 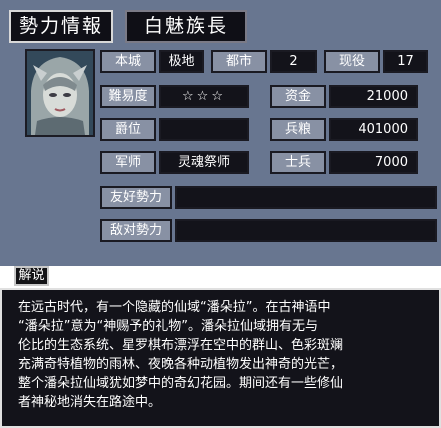 What do you see at coordinates (204, 129) in the screenshot?
I see `rank-value` at bounding box center [204, 129].